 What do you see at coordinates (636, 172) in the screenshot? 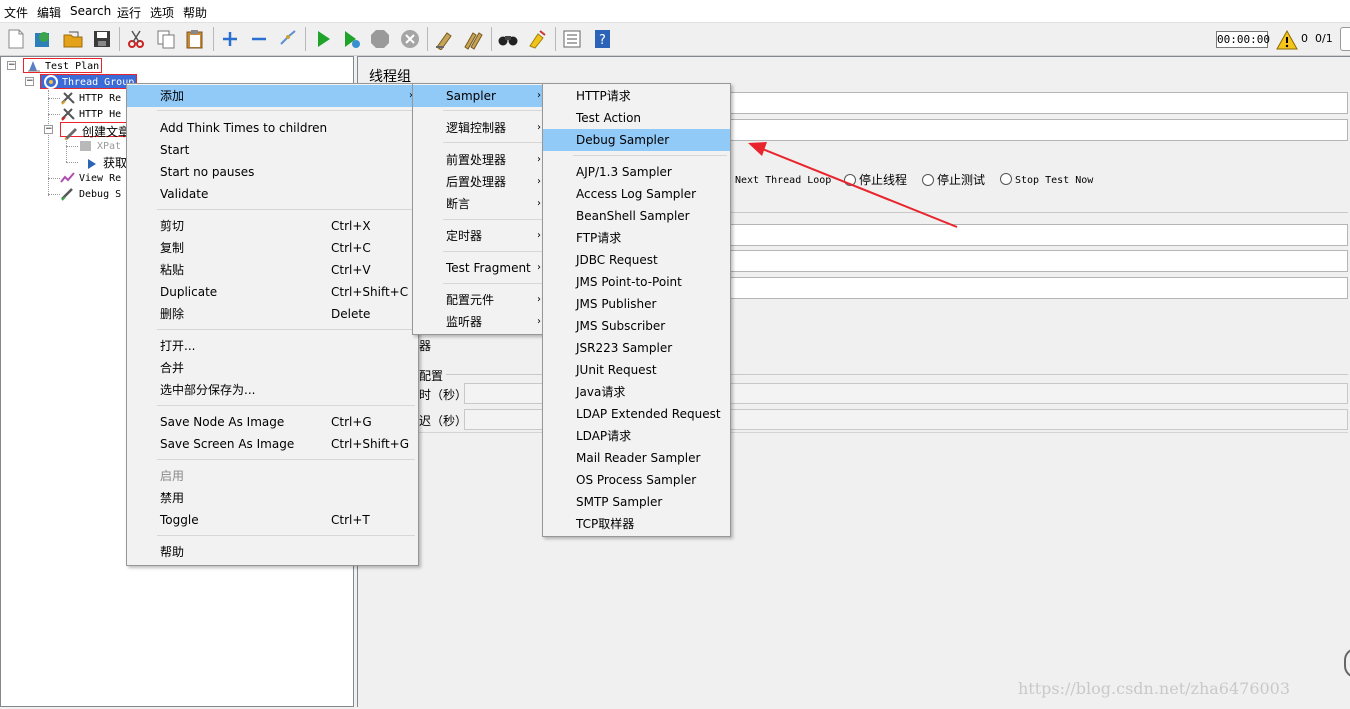
I see `sampler-item-ajp: AJP/1.3 Sampler` at bounding box center [636, 172].